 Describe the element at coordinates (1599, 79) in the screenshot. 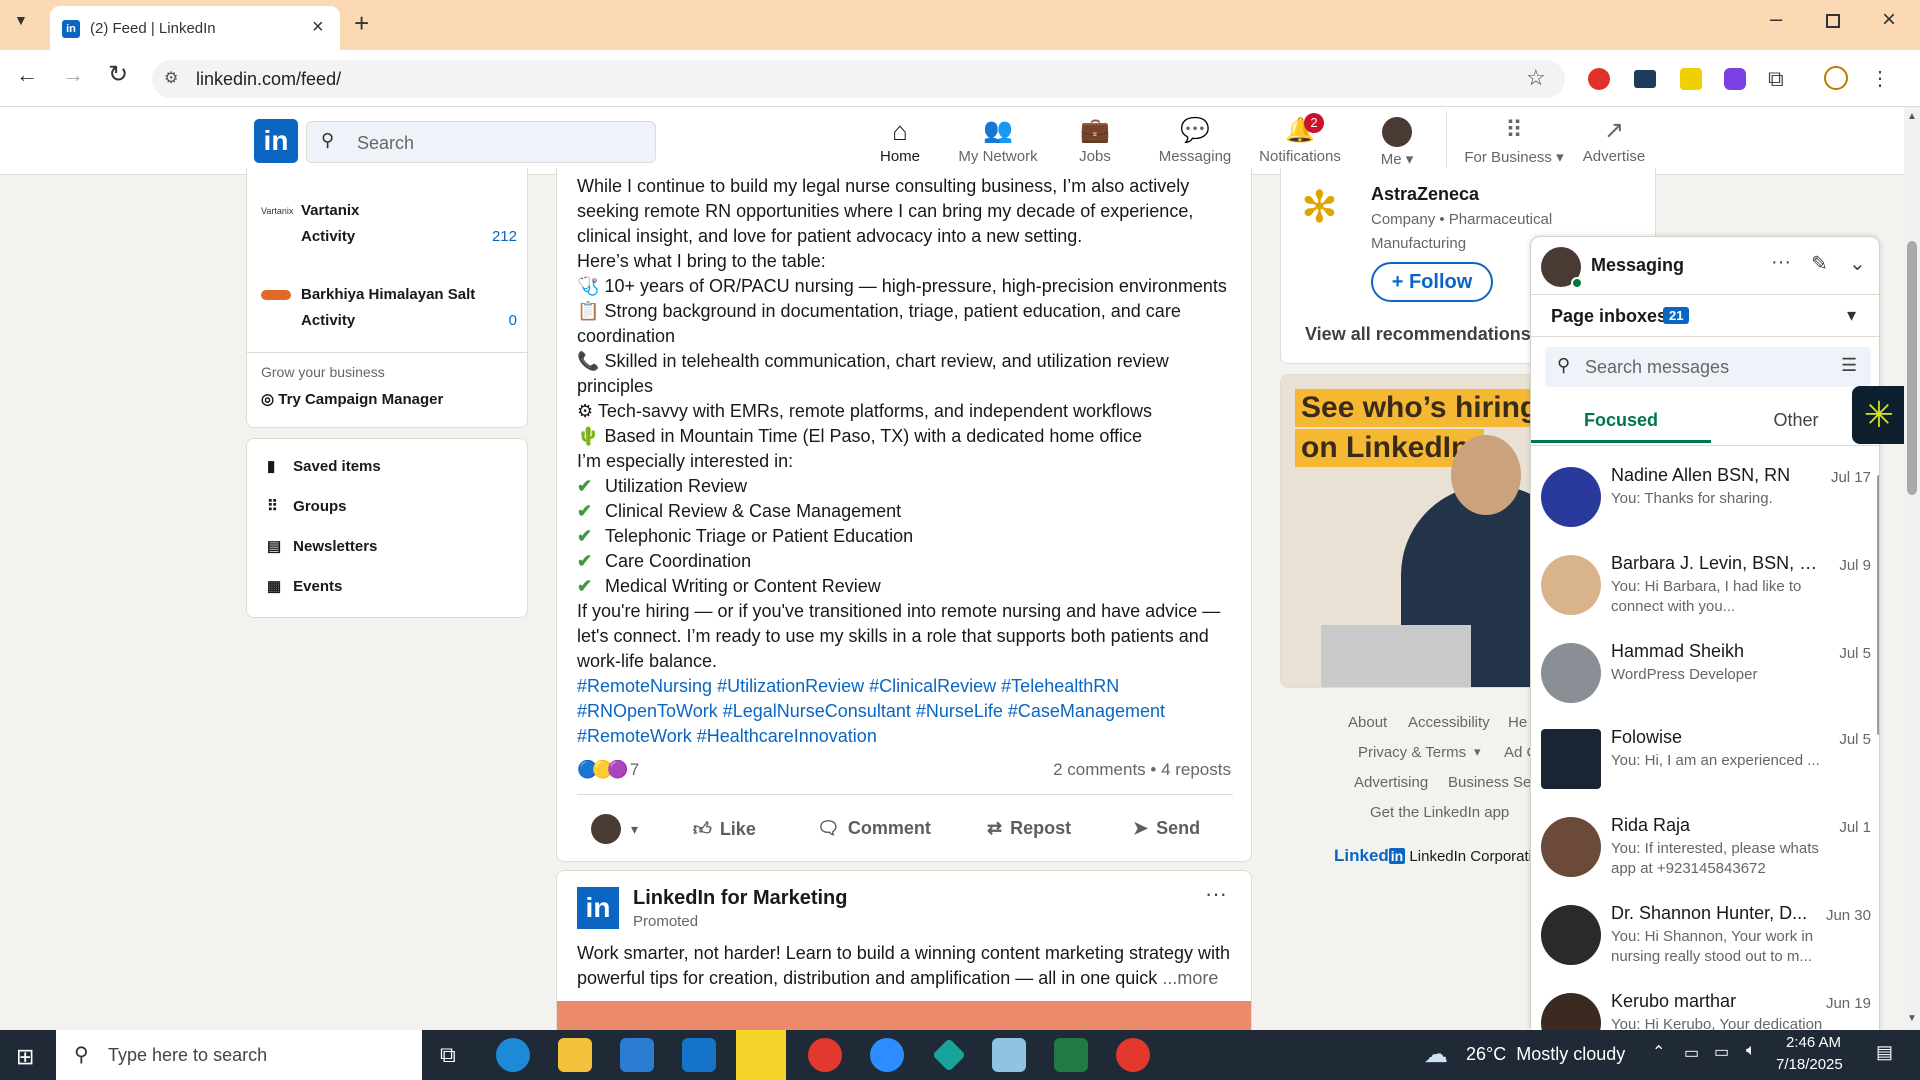

I see `extension-1-icon` at that location.